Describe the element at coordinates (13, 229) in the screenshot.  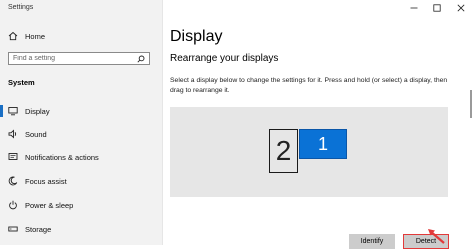
I see `storage-icon` at that location.